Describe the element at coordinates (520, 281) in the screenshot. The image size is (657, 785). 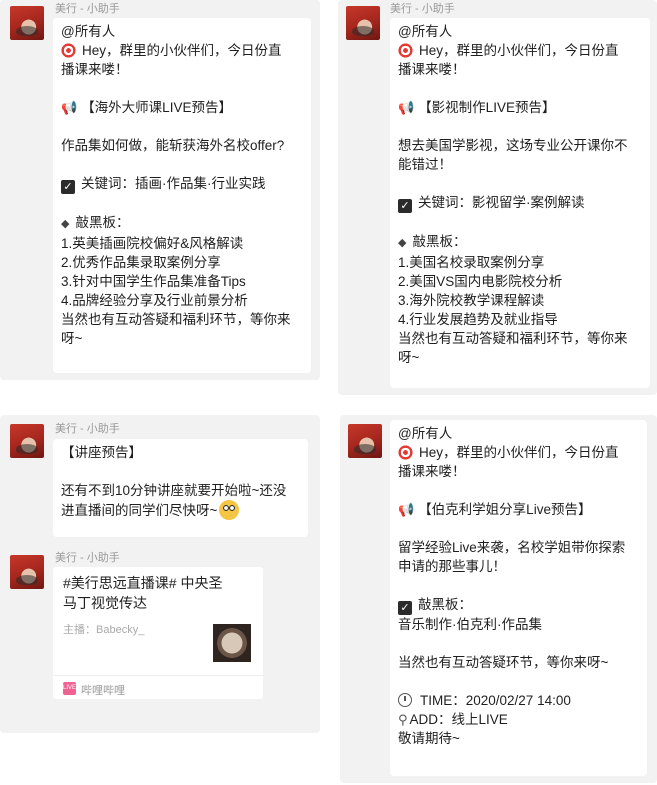
I see `message-line: 2.美国VS国内电影院校分析` at that location.